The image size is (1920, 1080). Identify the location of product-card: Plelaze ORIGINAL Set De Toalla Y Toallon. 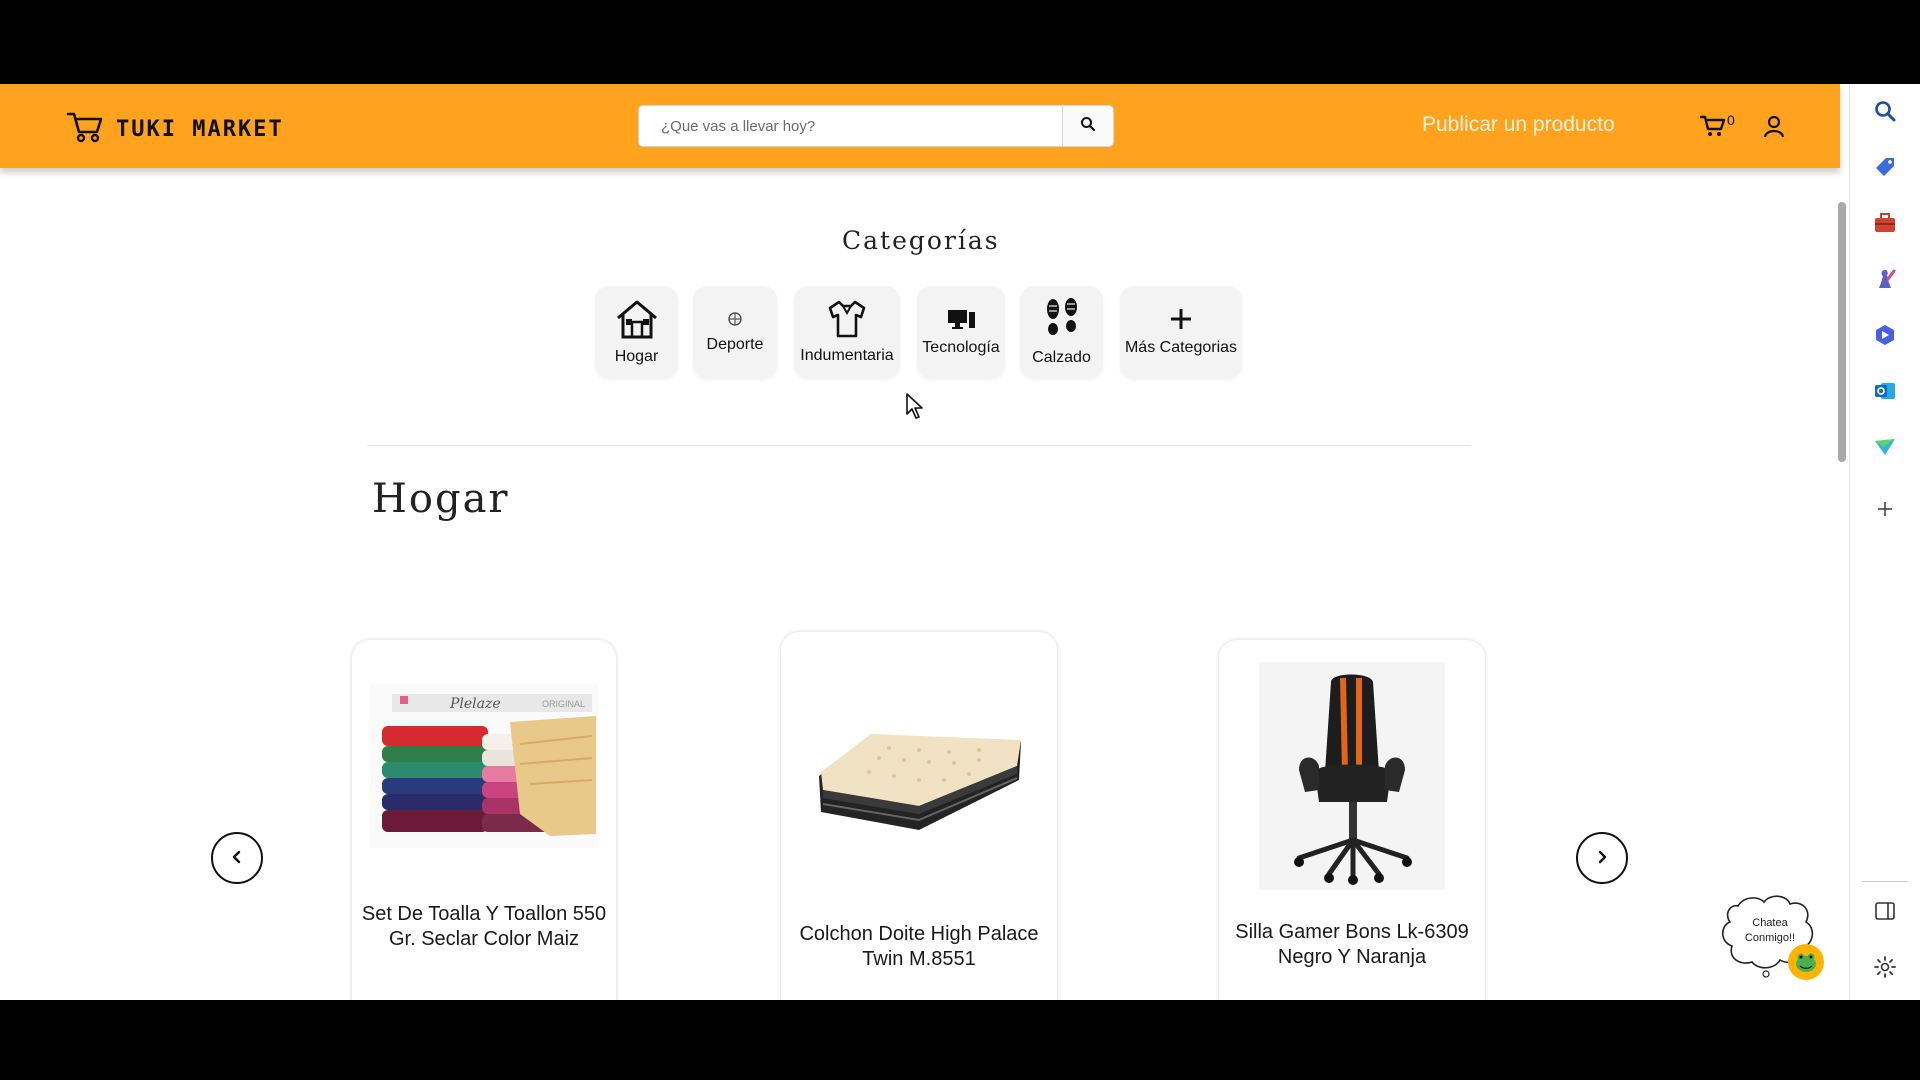
(484, 820).